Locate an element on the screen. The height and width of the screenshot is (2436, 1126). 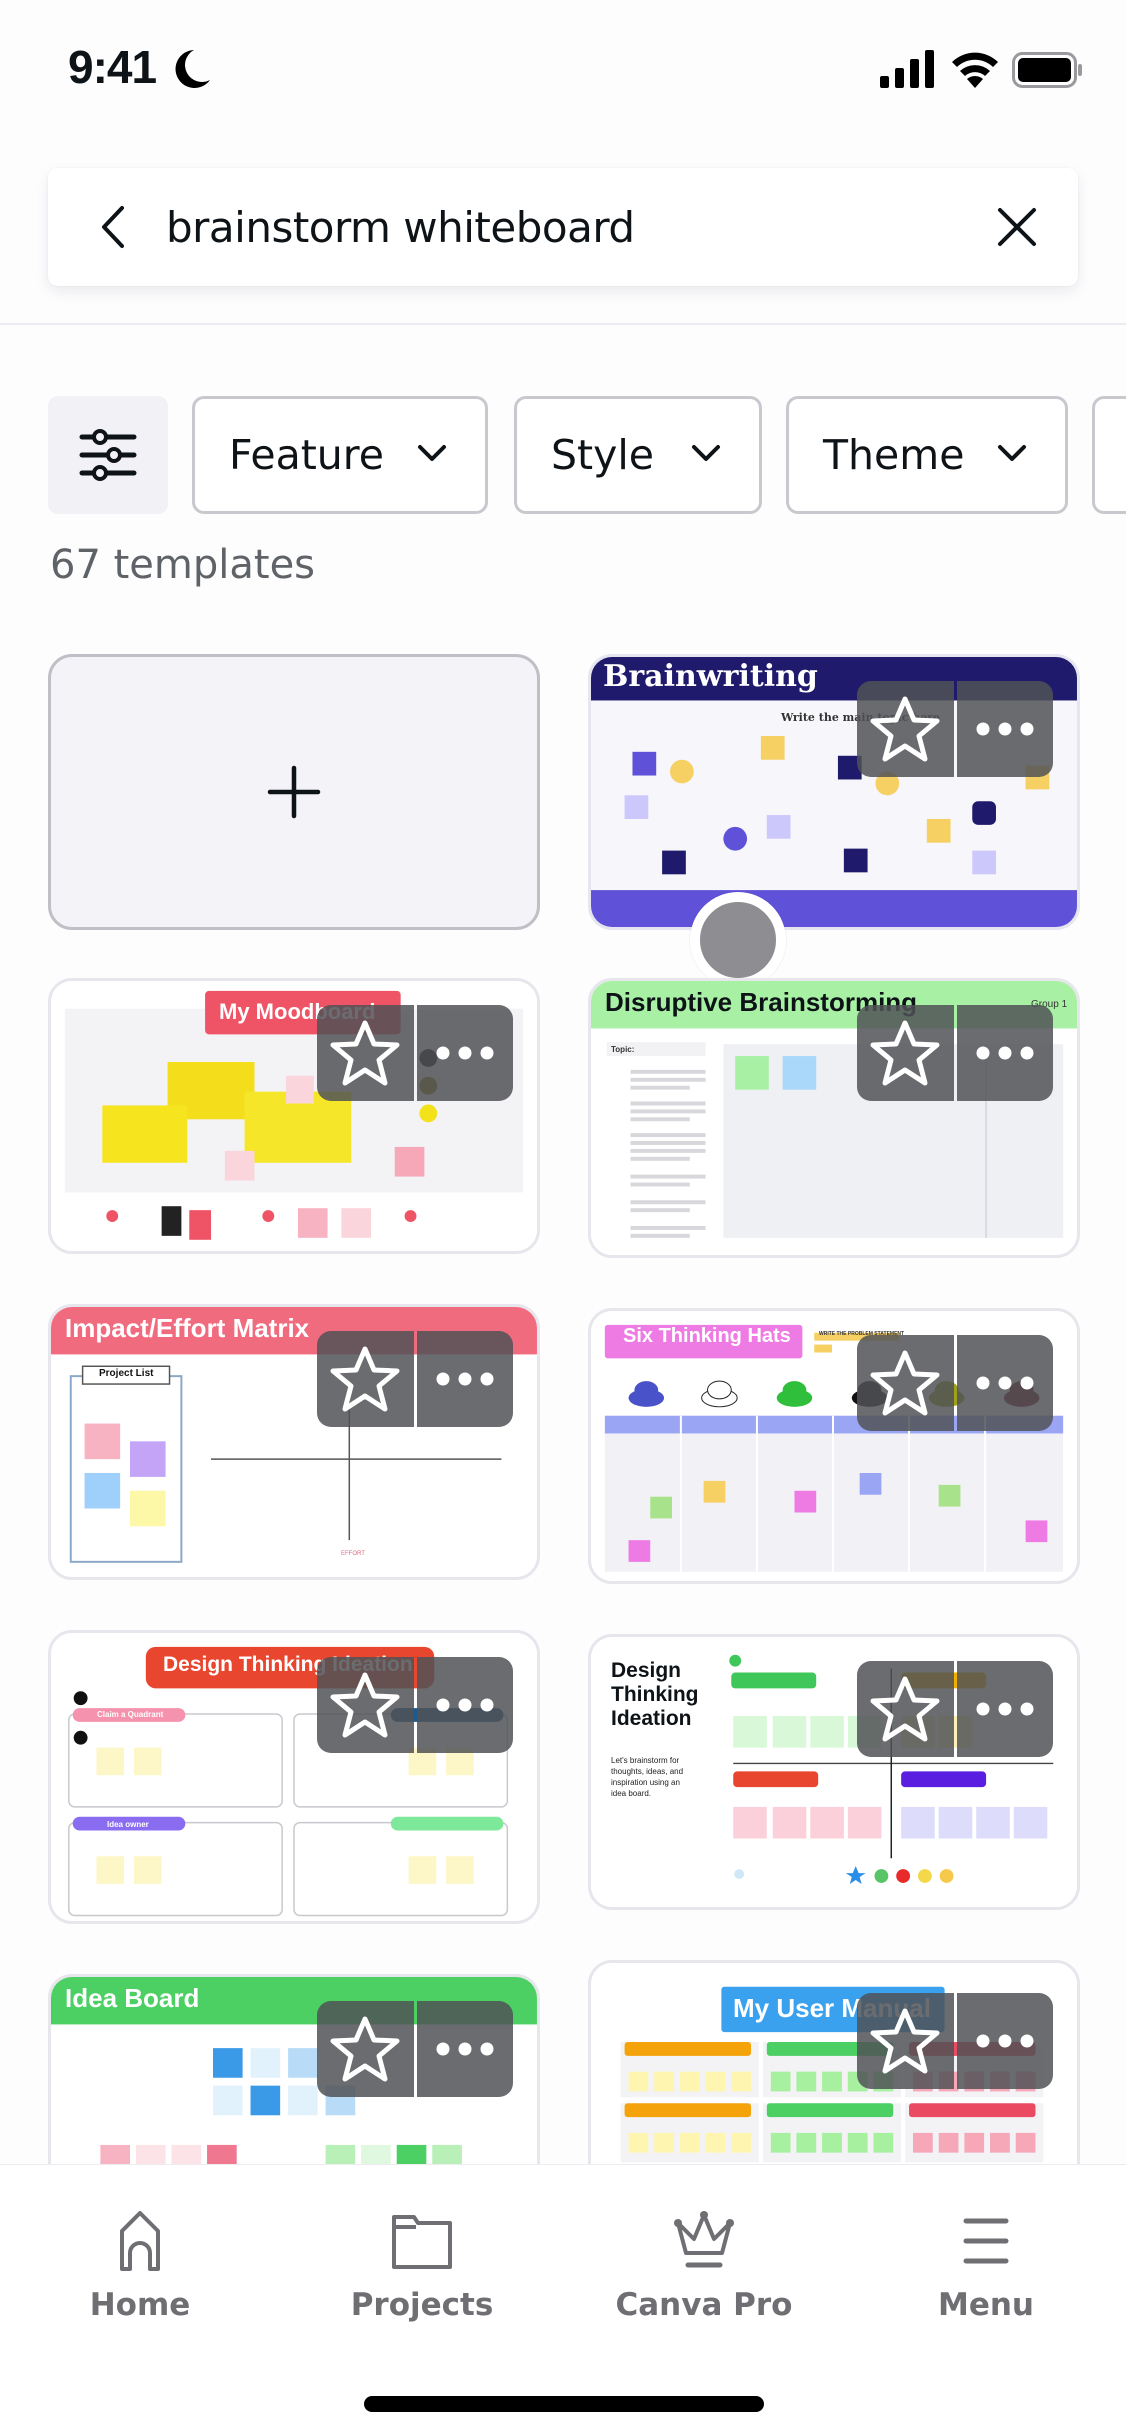
template-title: Six Thinking Hats is located at coordinates (707, 1336).